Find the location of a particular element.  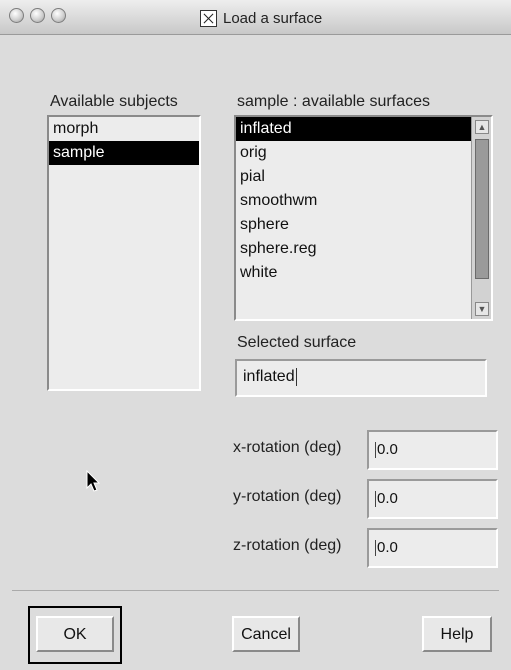

button-bar: OK Cancel Help is located at coordinates (255, 628).